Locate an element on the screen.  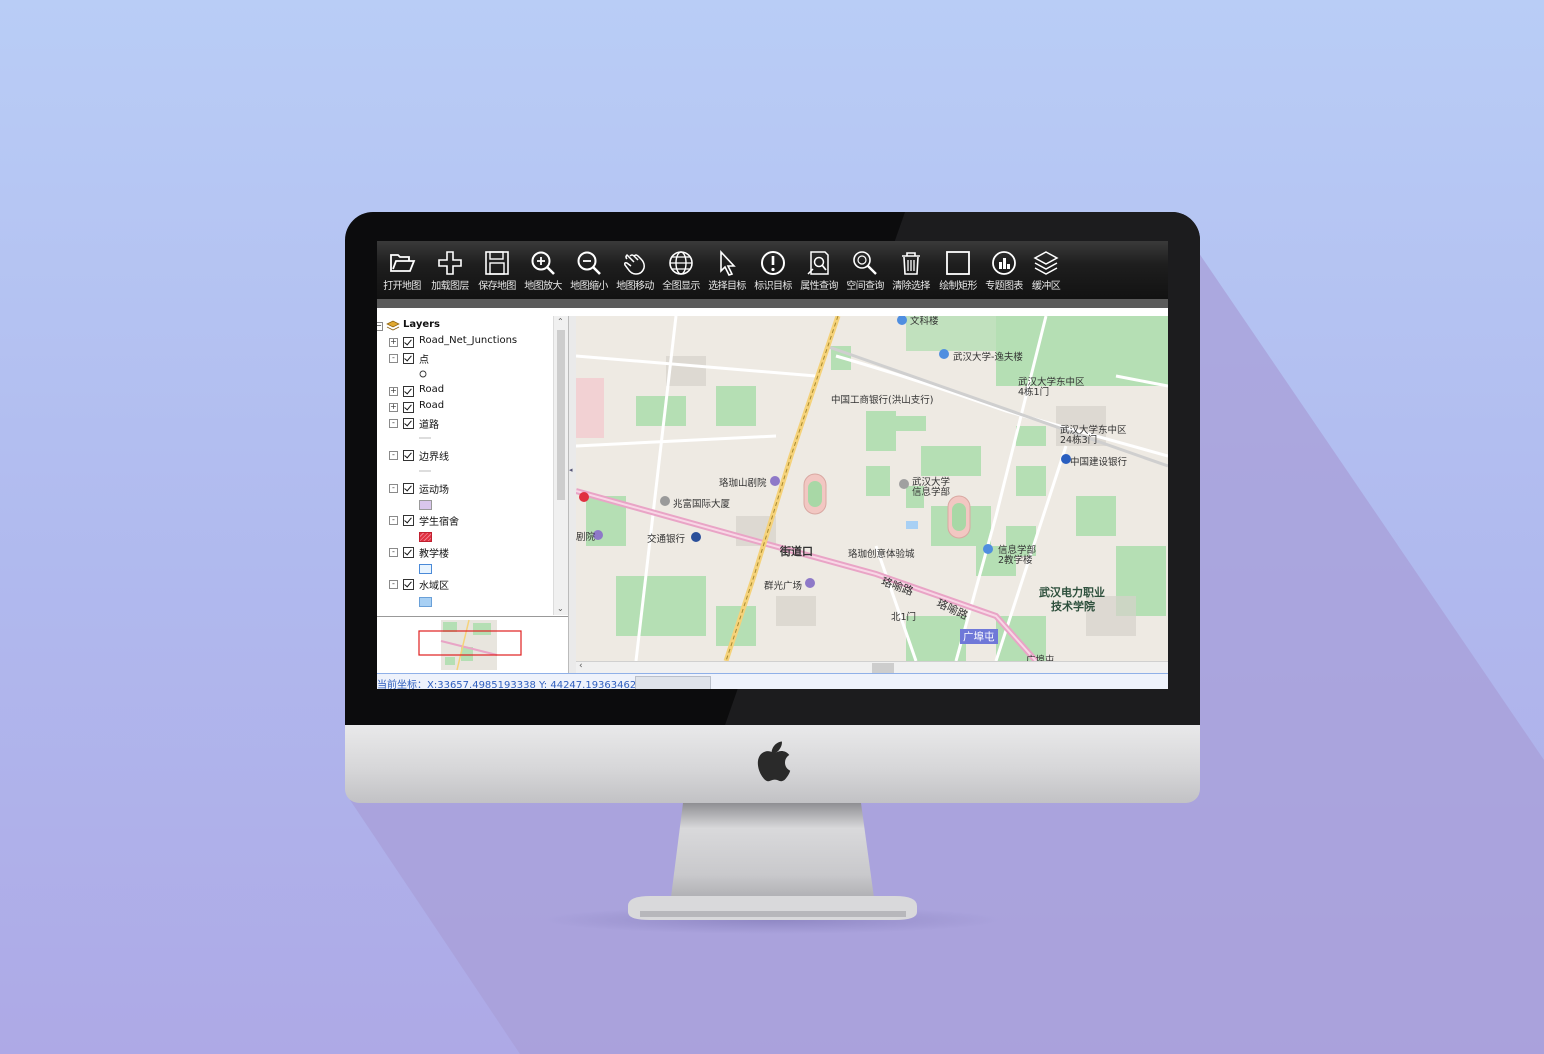
map-label: 街道口 is located at coordinates (796, 551).